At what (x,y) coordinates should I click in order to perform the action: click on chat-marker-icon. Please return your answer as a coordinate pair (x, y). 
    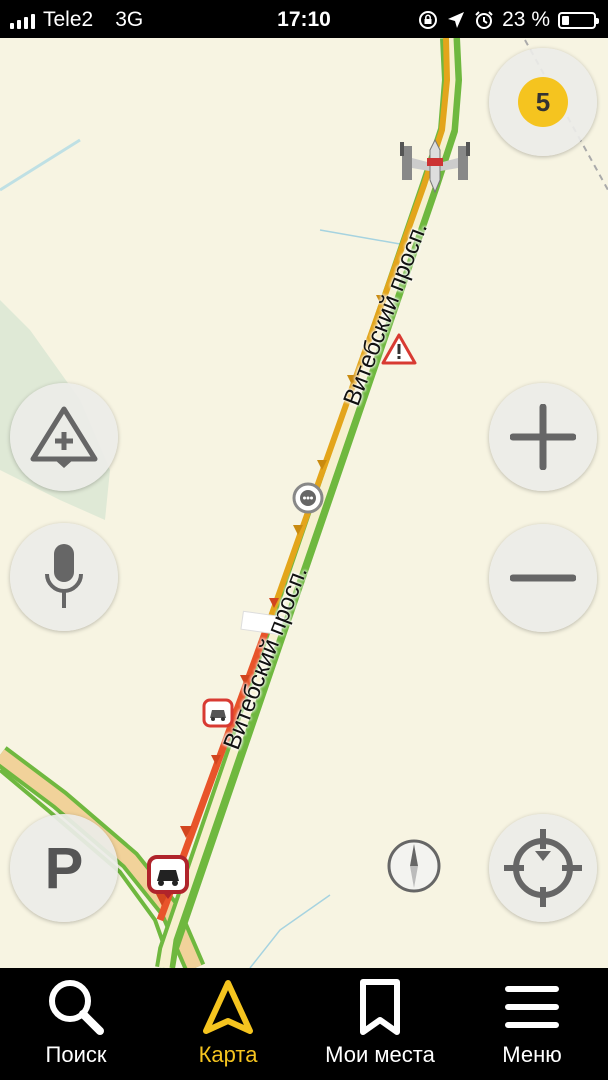
    Looking at the image, I should click on (308, 498).